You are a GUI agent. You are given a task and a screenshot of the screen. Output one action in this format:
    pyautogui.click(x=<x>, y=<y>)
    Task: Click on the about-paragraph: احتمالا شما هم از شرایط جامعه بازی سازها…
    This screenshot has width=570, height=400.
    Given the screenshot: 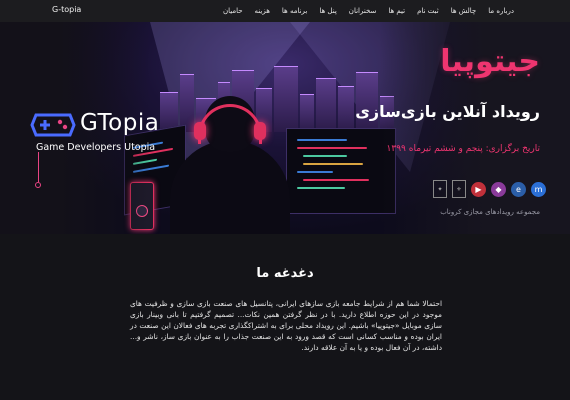 What is the action you would take?
    pyautogui.click(x=286, y=325)
    